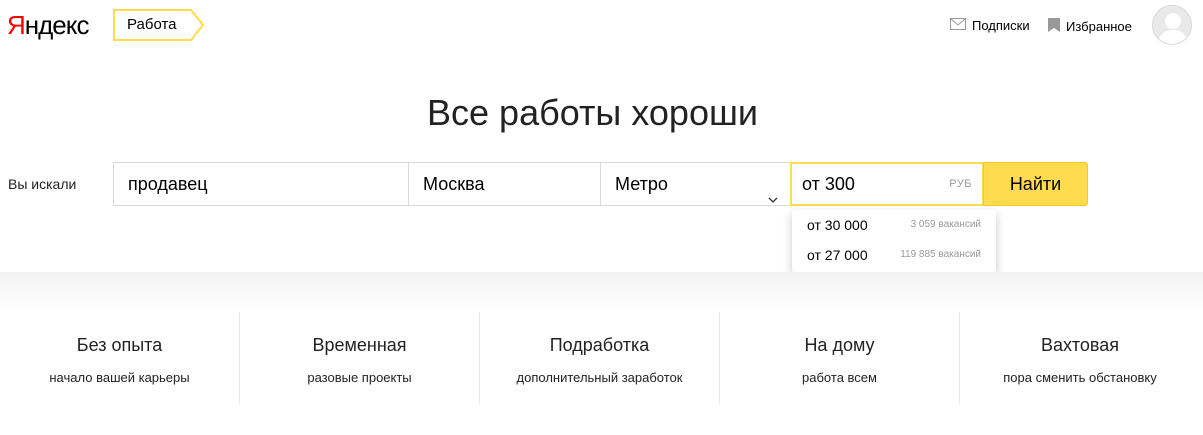  What do you see at coordinates (958, 26) in the screenshot?
I see `envelope-icon` at bounding box center [958, 26].